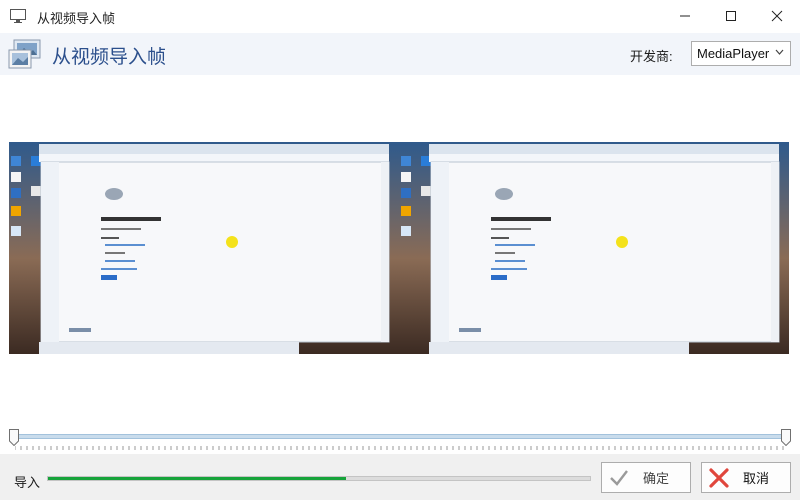 This screenshot has width=800, height=500. What do you see at coordinates (779, 52) in the screenshot?
I see `chevron-down-icon` at bounding box center [779, 52].